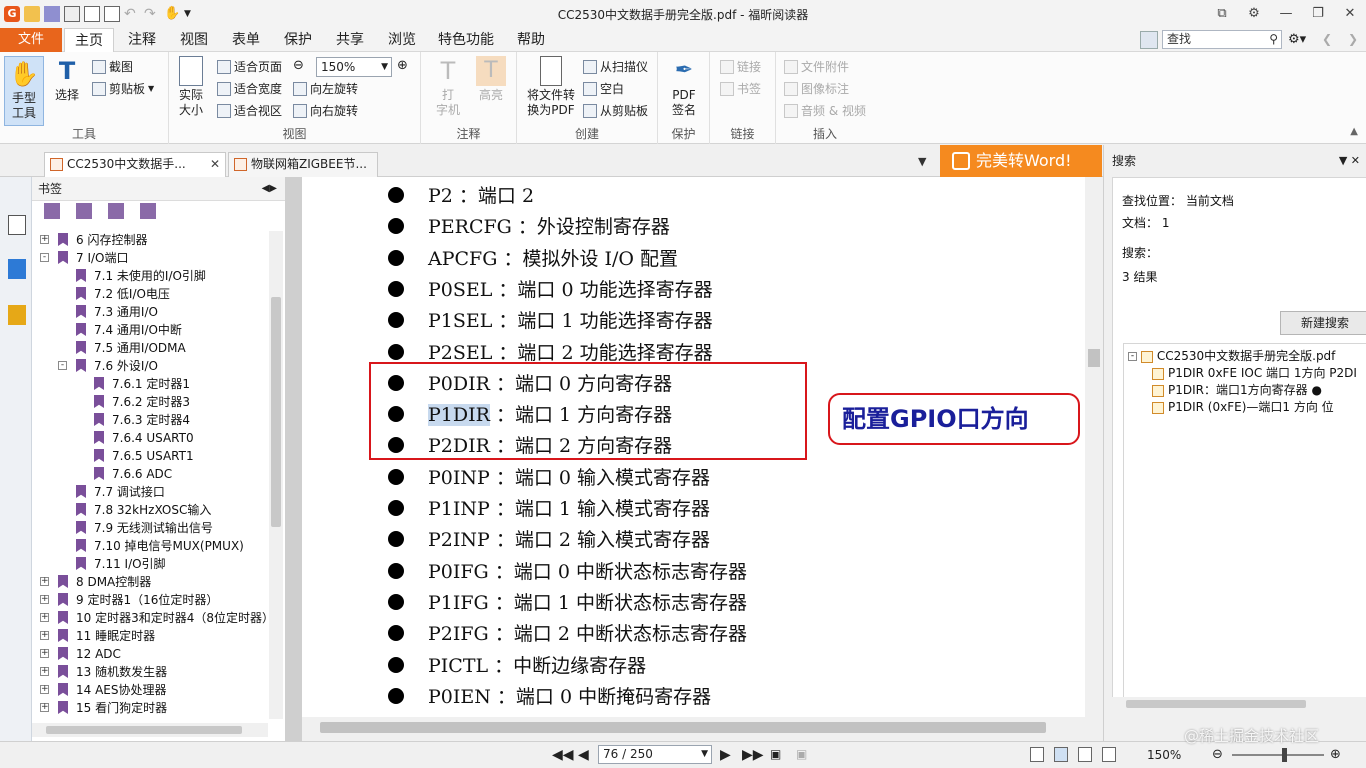 This screenshot has height=768, width=1366. Describe the element at coordinates (150, 420) in the screenshot. I see `bookmark-item: 7.6.3 定时器4` at that location.